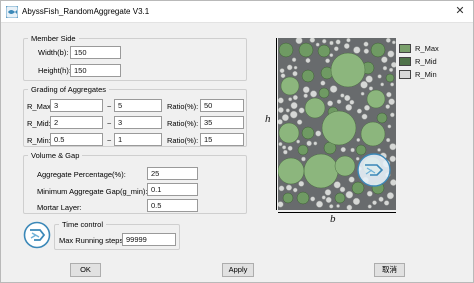 This screenshot has height=283, width=474. Describe the element at coordinates (92, 191) in the screenshot. I see `min-gap-label: Minimum Aggregate Gap(g_min):` at that location.